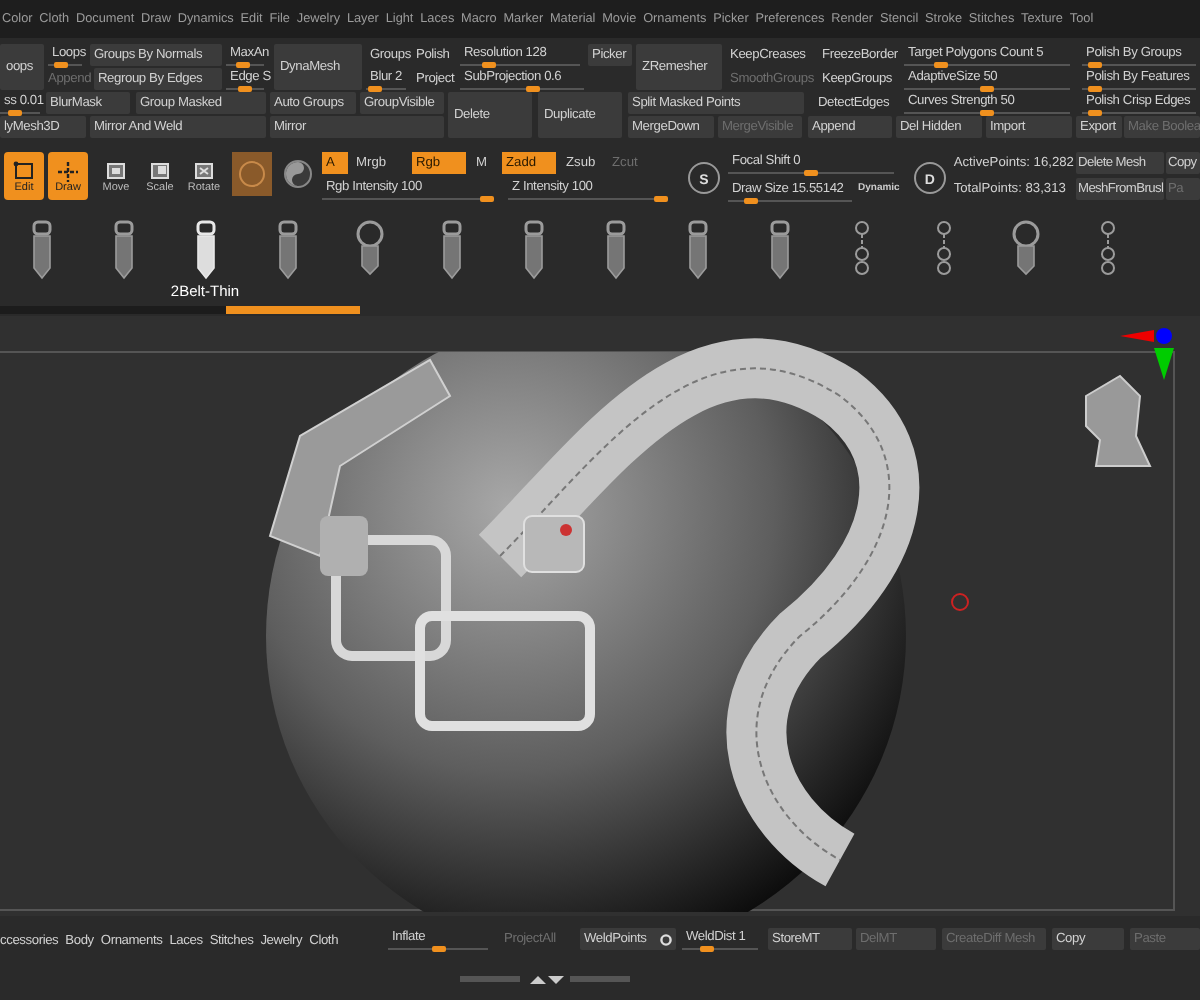 The width and height of the screenshot is (1200, 1000). Describe the element at coordinates (68, 170) in the screenshot. I see `draw-icon` at that location.